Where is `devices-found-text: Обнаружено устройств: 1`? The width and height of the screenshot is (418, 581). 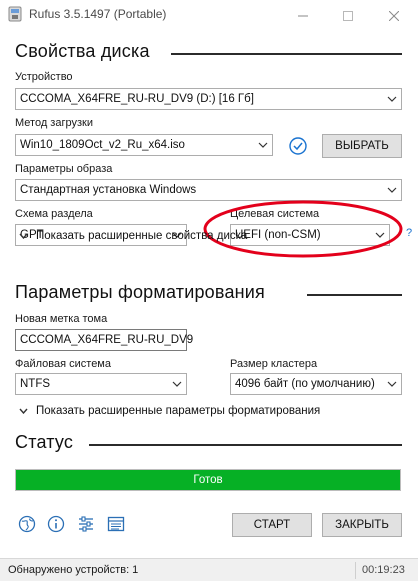
devices-found-text: Обнаружено устройств: 1 is located at coordinates (73, 570).